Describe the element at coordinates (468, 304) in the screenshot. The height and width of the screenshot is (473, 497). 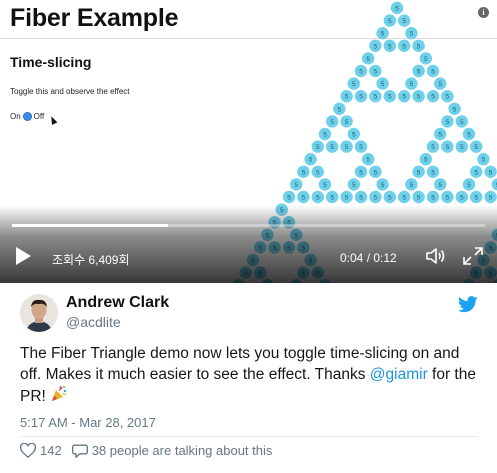
I see `twitter-bird-icon` at that location.